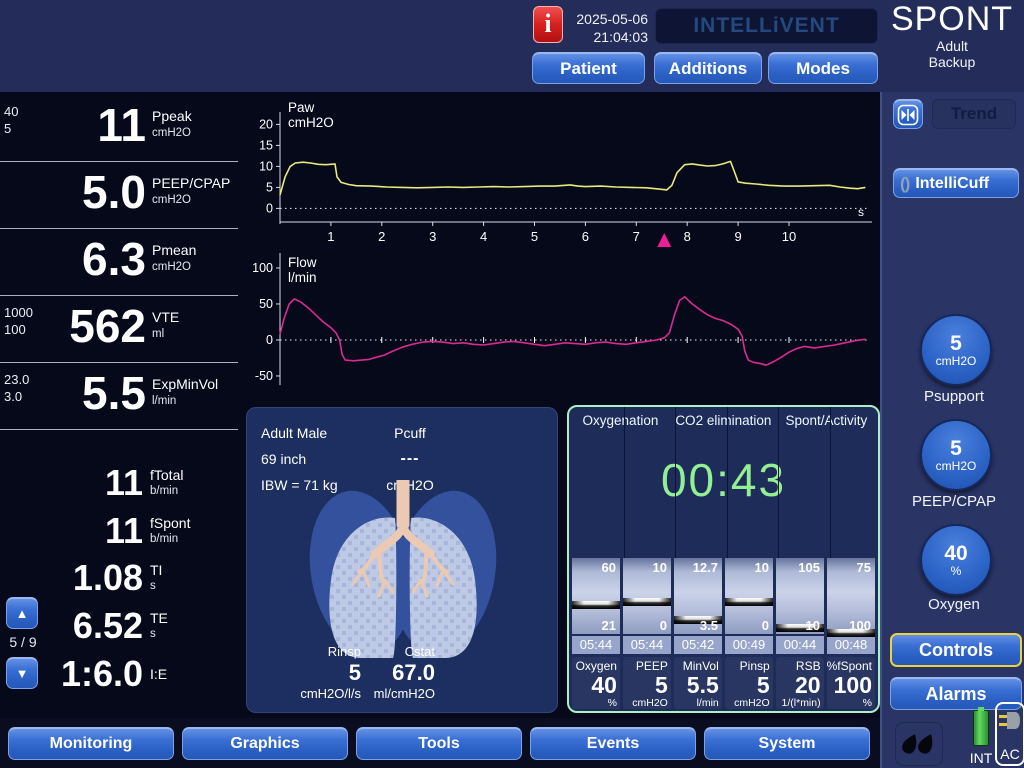 Image resolution: width=1024 pixels, height=768 pixels. Describe the element at coordinates (410, 433) in the screenshot. I see `pcuff-label: Pcuff` at that location.